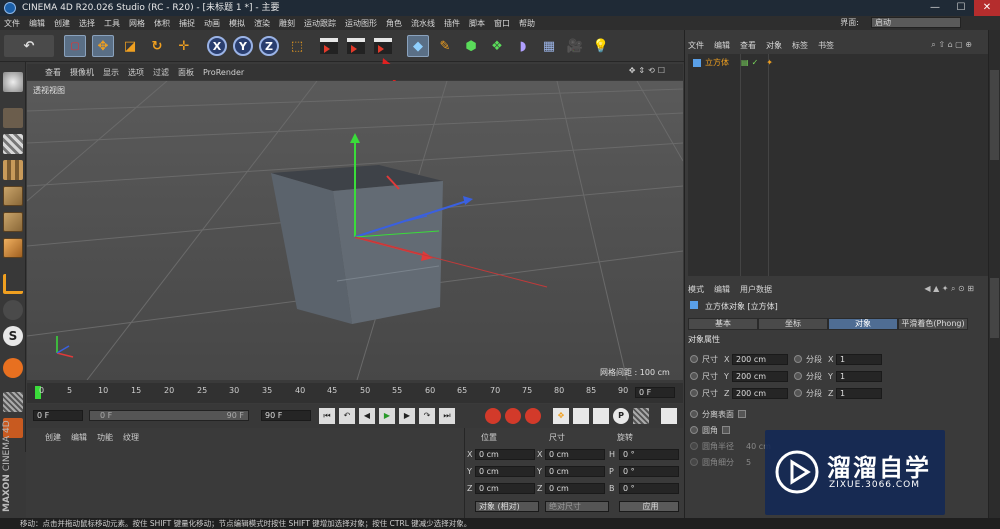 Image resolution: width=1000 pixels, height=529 pixels. What do you see at coordinates (838, 165) in the screenshot?
I see `object-list` at bounding box center [838, 165].